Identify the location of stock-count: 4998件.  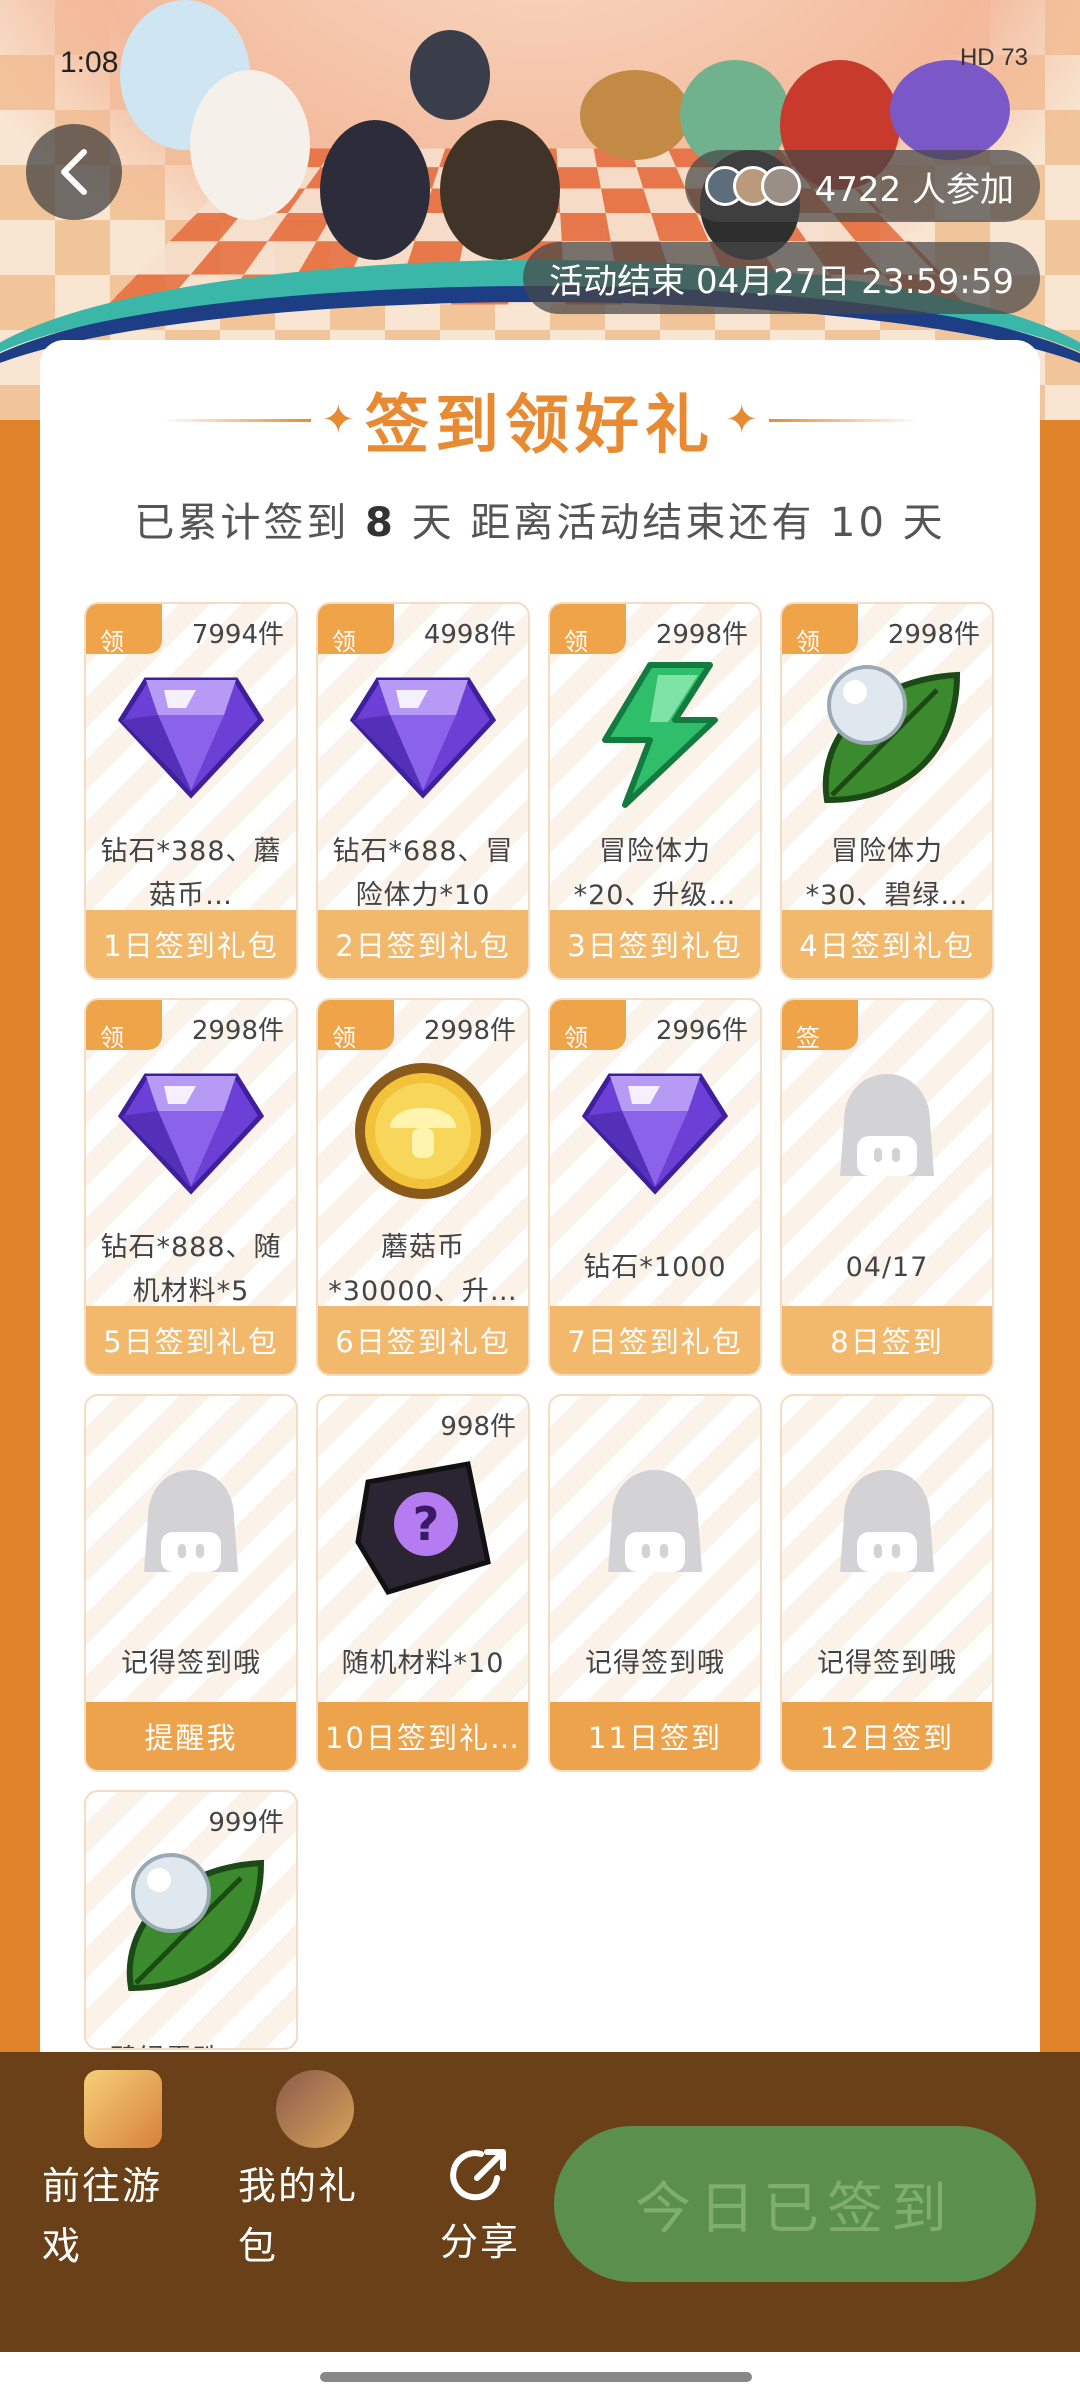
(469, 635).